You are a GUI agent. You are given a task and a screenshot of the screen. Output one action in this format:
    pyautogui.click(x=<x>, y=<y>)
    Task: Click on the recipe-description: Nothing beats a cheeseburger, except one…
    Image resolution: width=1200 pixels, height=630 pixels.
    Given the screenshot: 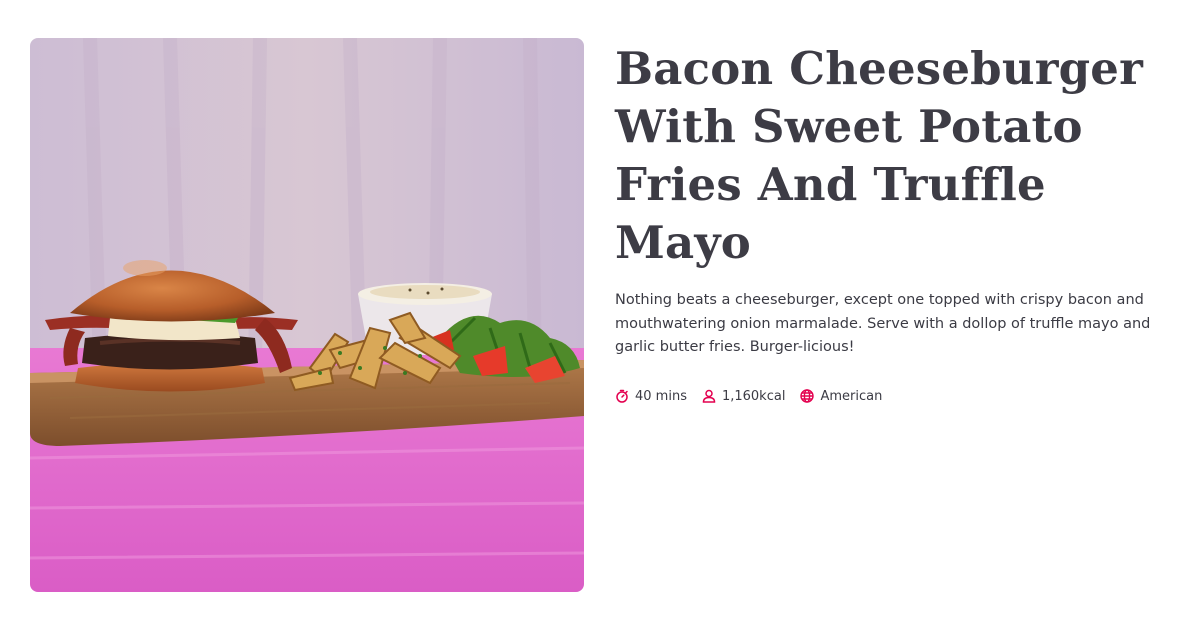 What is the action you would take?
    pyautogui.click(x=883, y=323)
    